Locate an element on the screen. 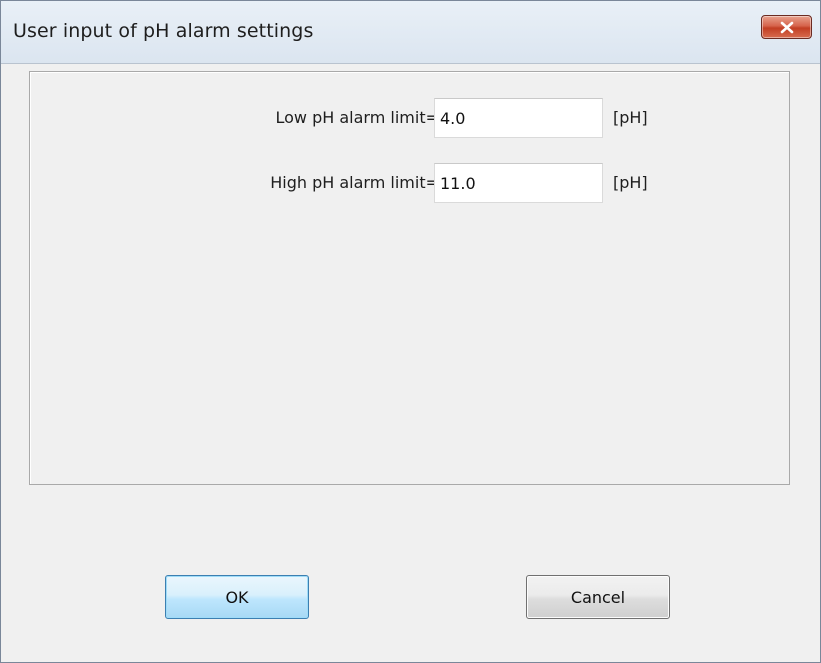 This screenshot has width=821, height=663. low-alarm-label: Low pH alarm limit= is located at coordinates (357, 117).